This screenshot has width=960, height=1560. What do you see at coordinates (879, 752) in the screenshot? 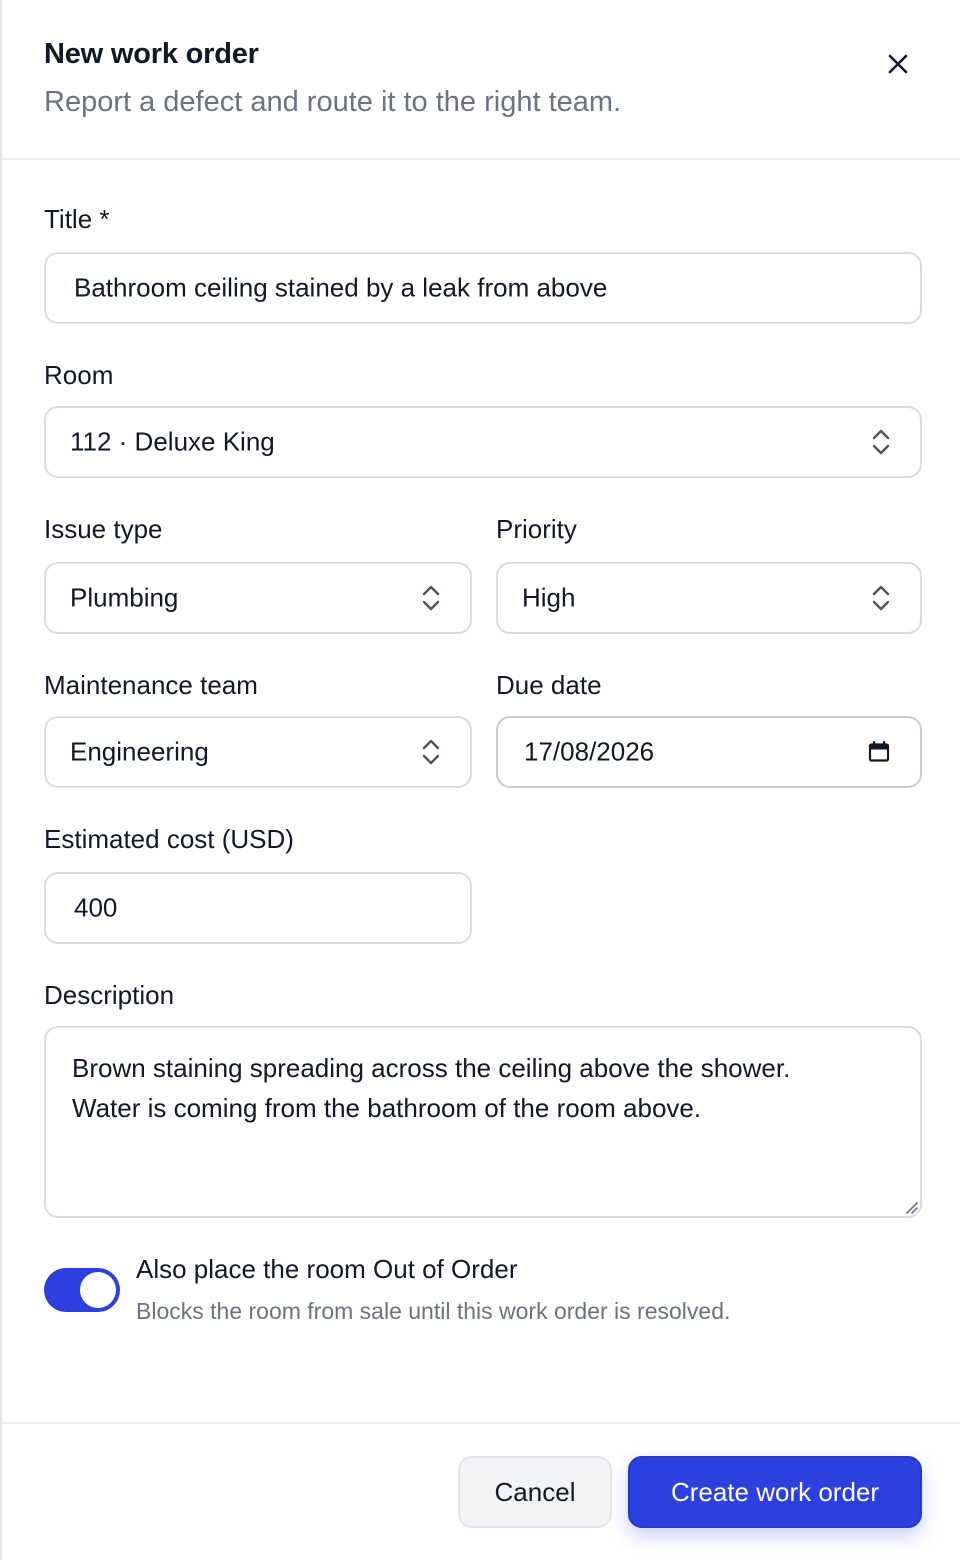
I see `calendar-icon` at bounding box center [879, 752].